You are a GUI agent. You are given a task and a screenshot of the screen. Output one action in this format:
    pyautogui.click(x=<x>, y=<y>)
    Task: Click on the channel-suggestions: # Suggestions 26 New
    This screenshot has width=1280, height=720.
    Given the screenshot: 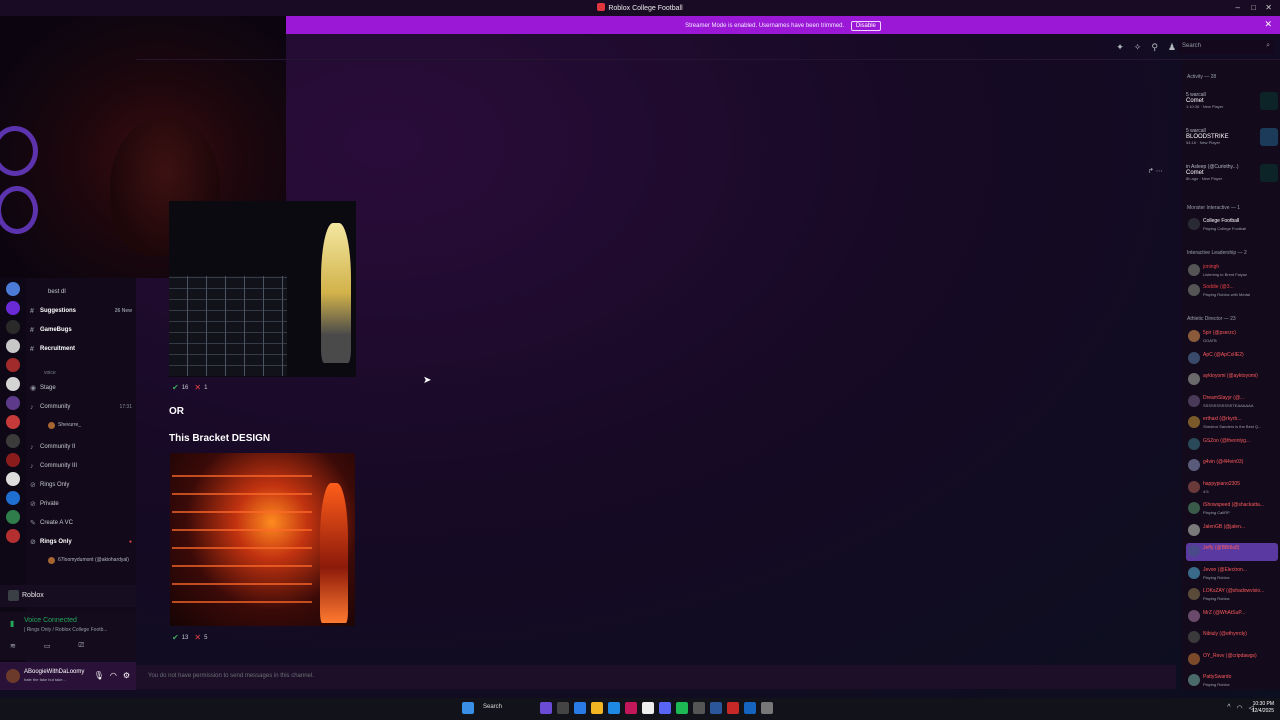 What is the action you would take?
    pyautogui.click(x=83, y=311)
    